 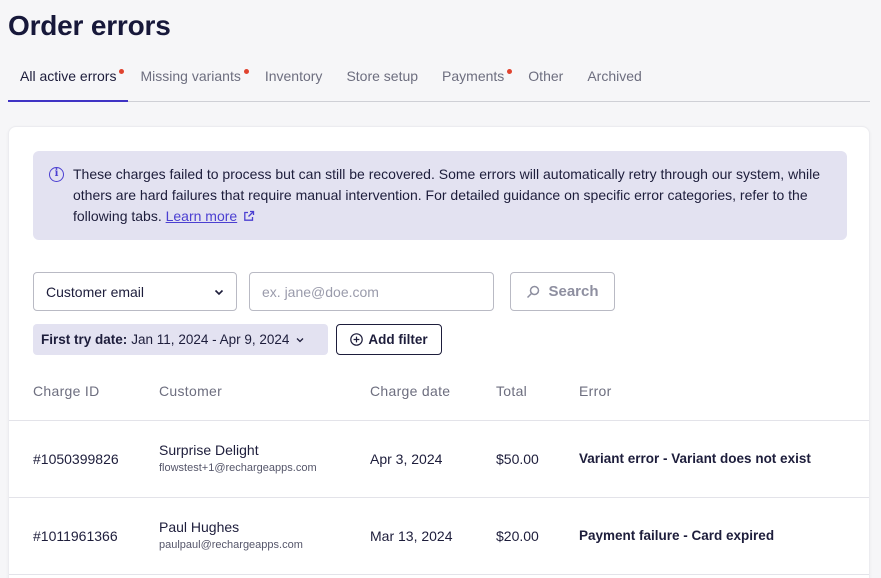 What do you see at coordinates (677, 535) in the screenshot?
I see `error-message: Payment failure - Card expired` at bounding box center [677, 535].